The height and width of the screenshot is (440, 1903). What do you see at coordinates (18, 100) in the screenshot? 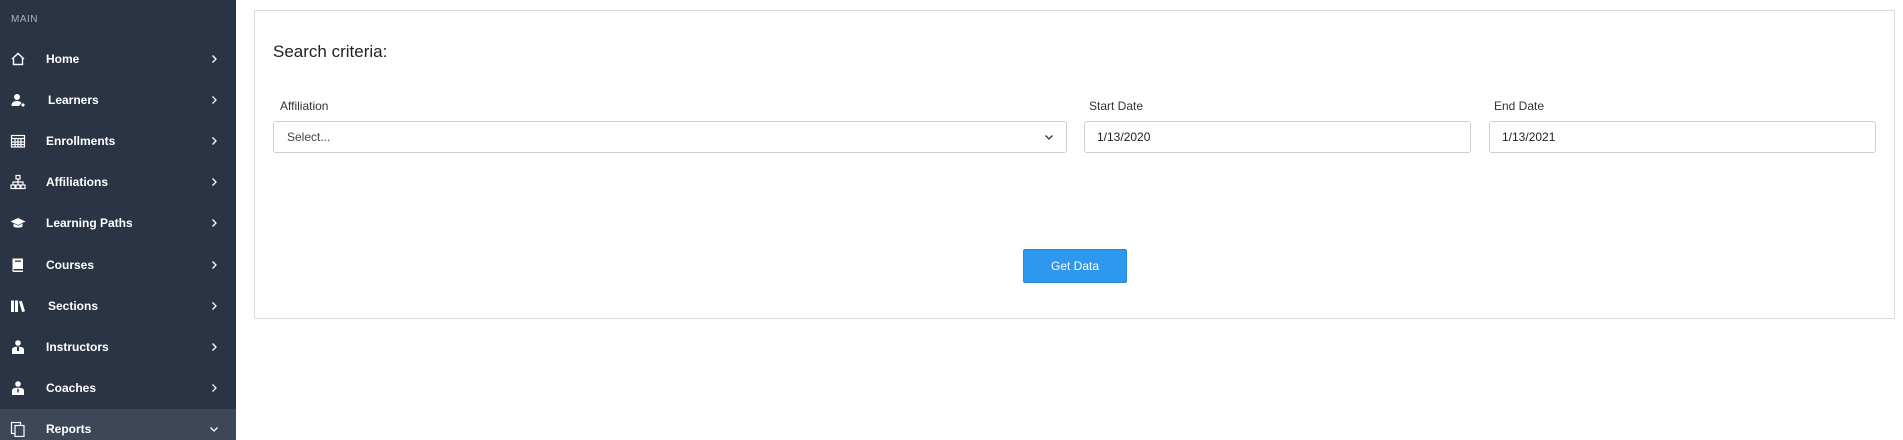
I see `user-icon` at bounding box center [18, 100].